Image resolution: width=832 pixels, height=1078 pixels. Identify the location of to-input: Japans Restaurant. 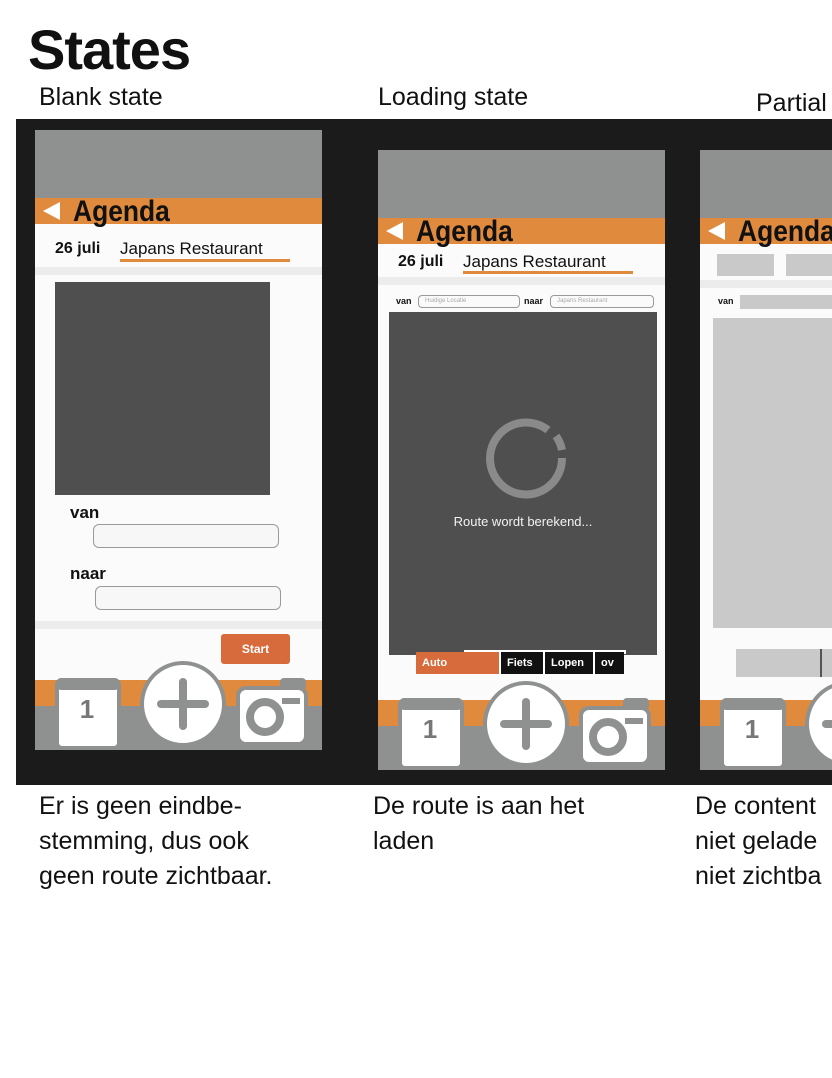
(602, 301).